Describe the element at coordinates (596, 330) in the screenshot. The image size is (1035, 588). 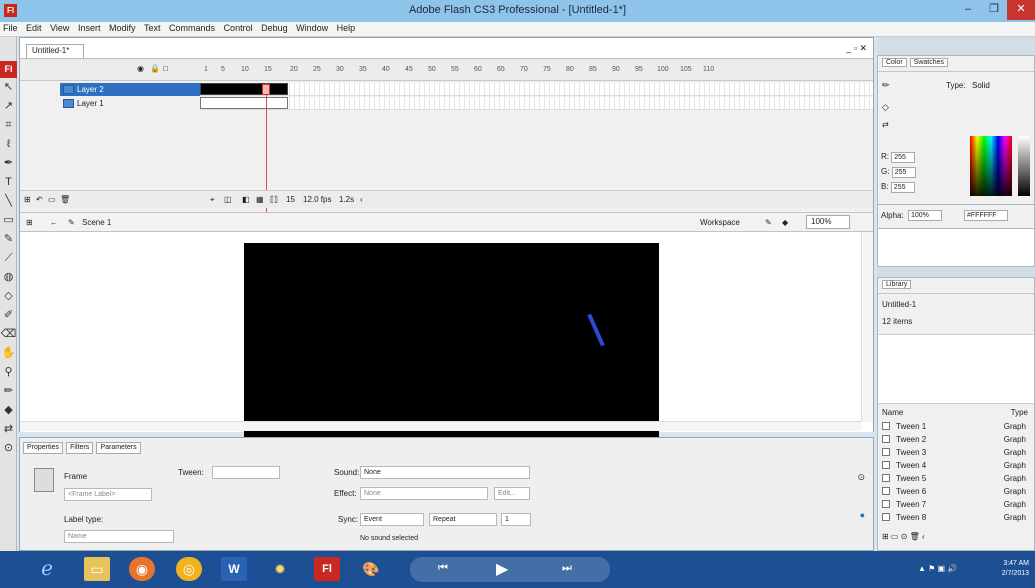
I see `blue-stroke-shape` at that location.